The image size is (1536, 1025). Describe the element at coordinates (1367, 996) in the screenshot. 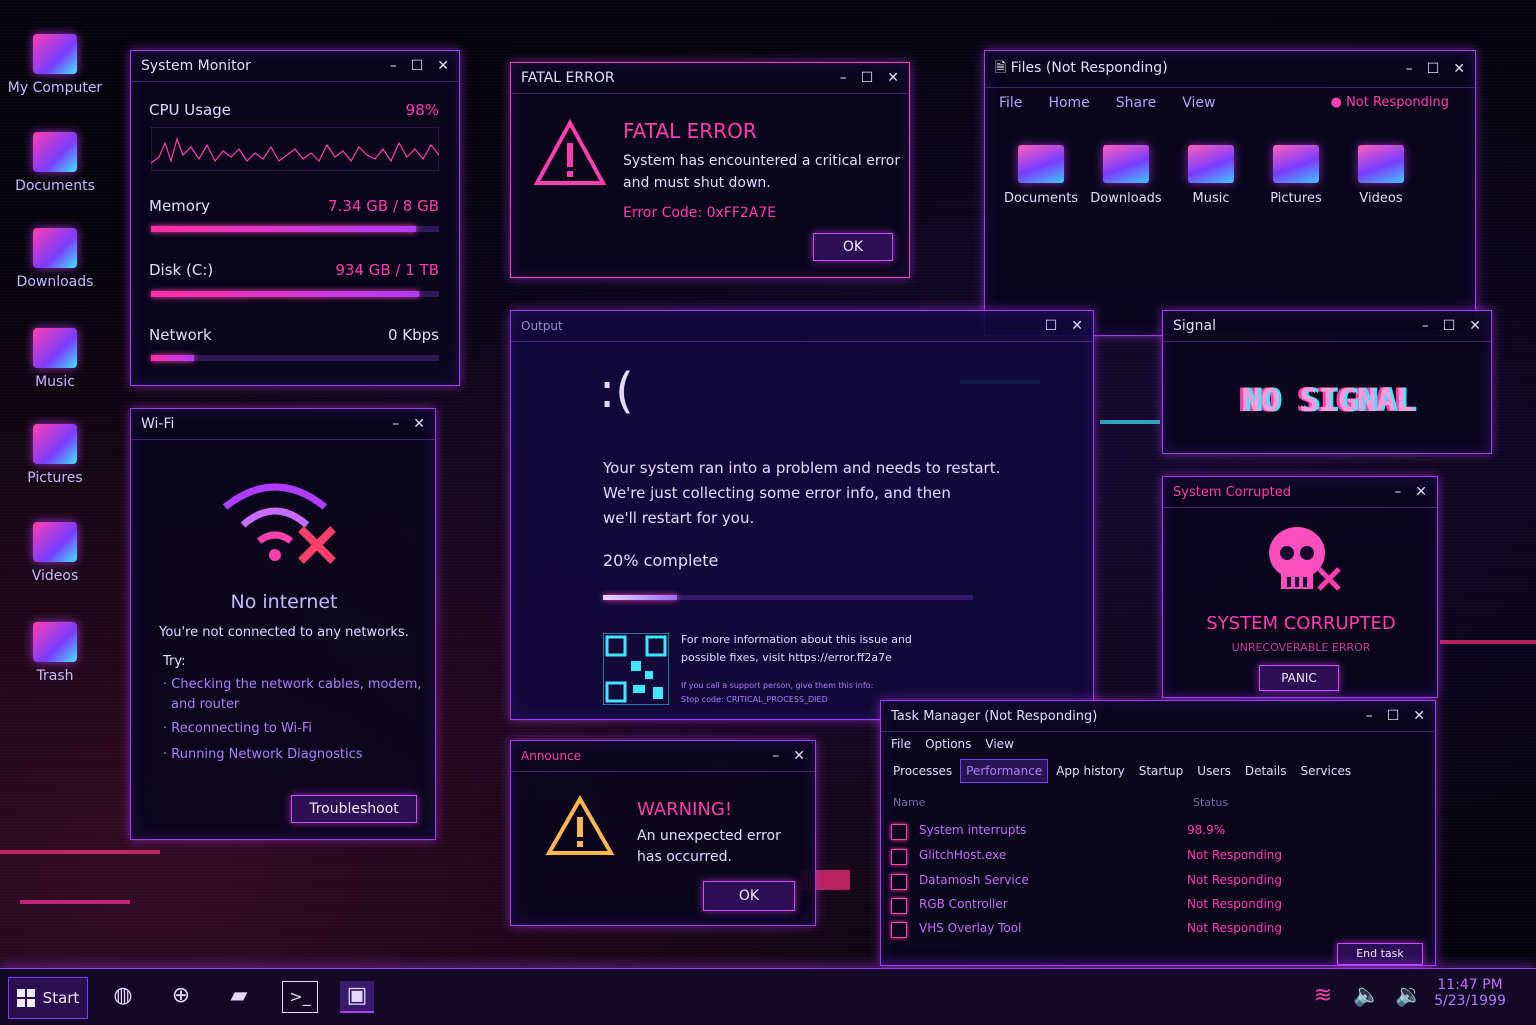

I see `volume-icon: 🔈` at that location.